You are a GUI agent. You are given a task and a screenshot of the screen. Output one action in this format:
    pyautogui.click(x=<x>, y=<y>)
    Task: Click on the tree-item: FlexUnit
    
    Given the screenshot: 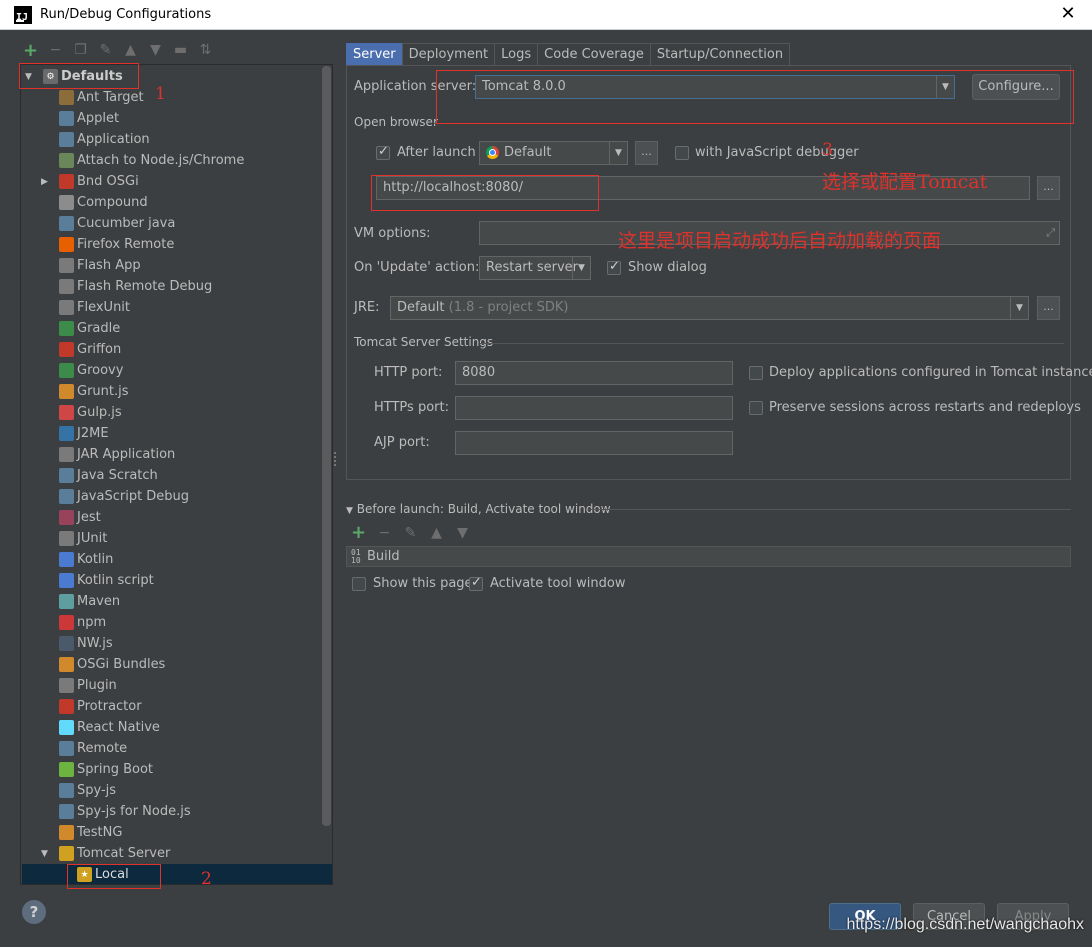 What is the action you would take?
    pyautogui.click(x=94, y=307)
    